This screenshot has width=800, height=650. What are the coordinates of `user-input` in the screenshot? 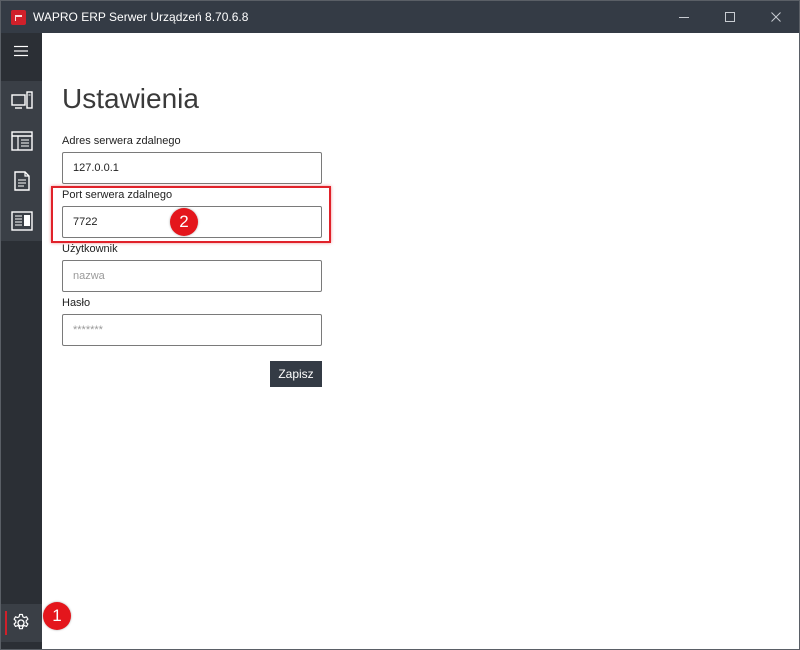 It's located at (192, 276).